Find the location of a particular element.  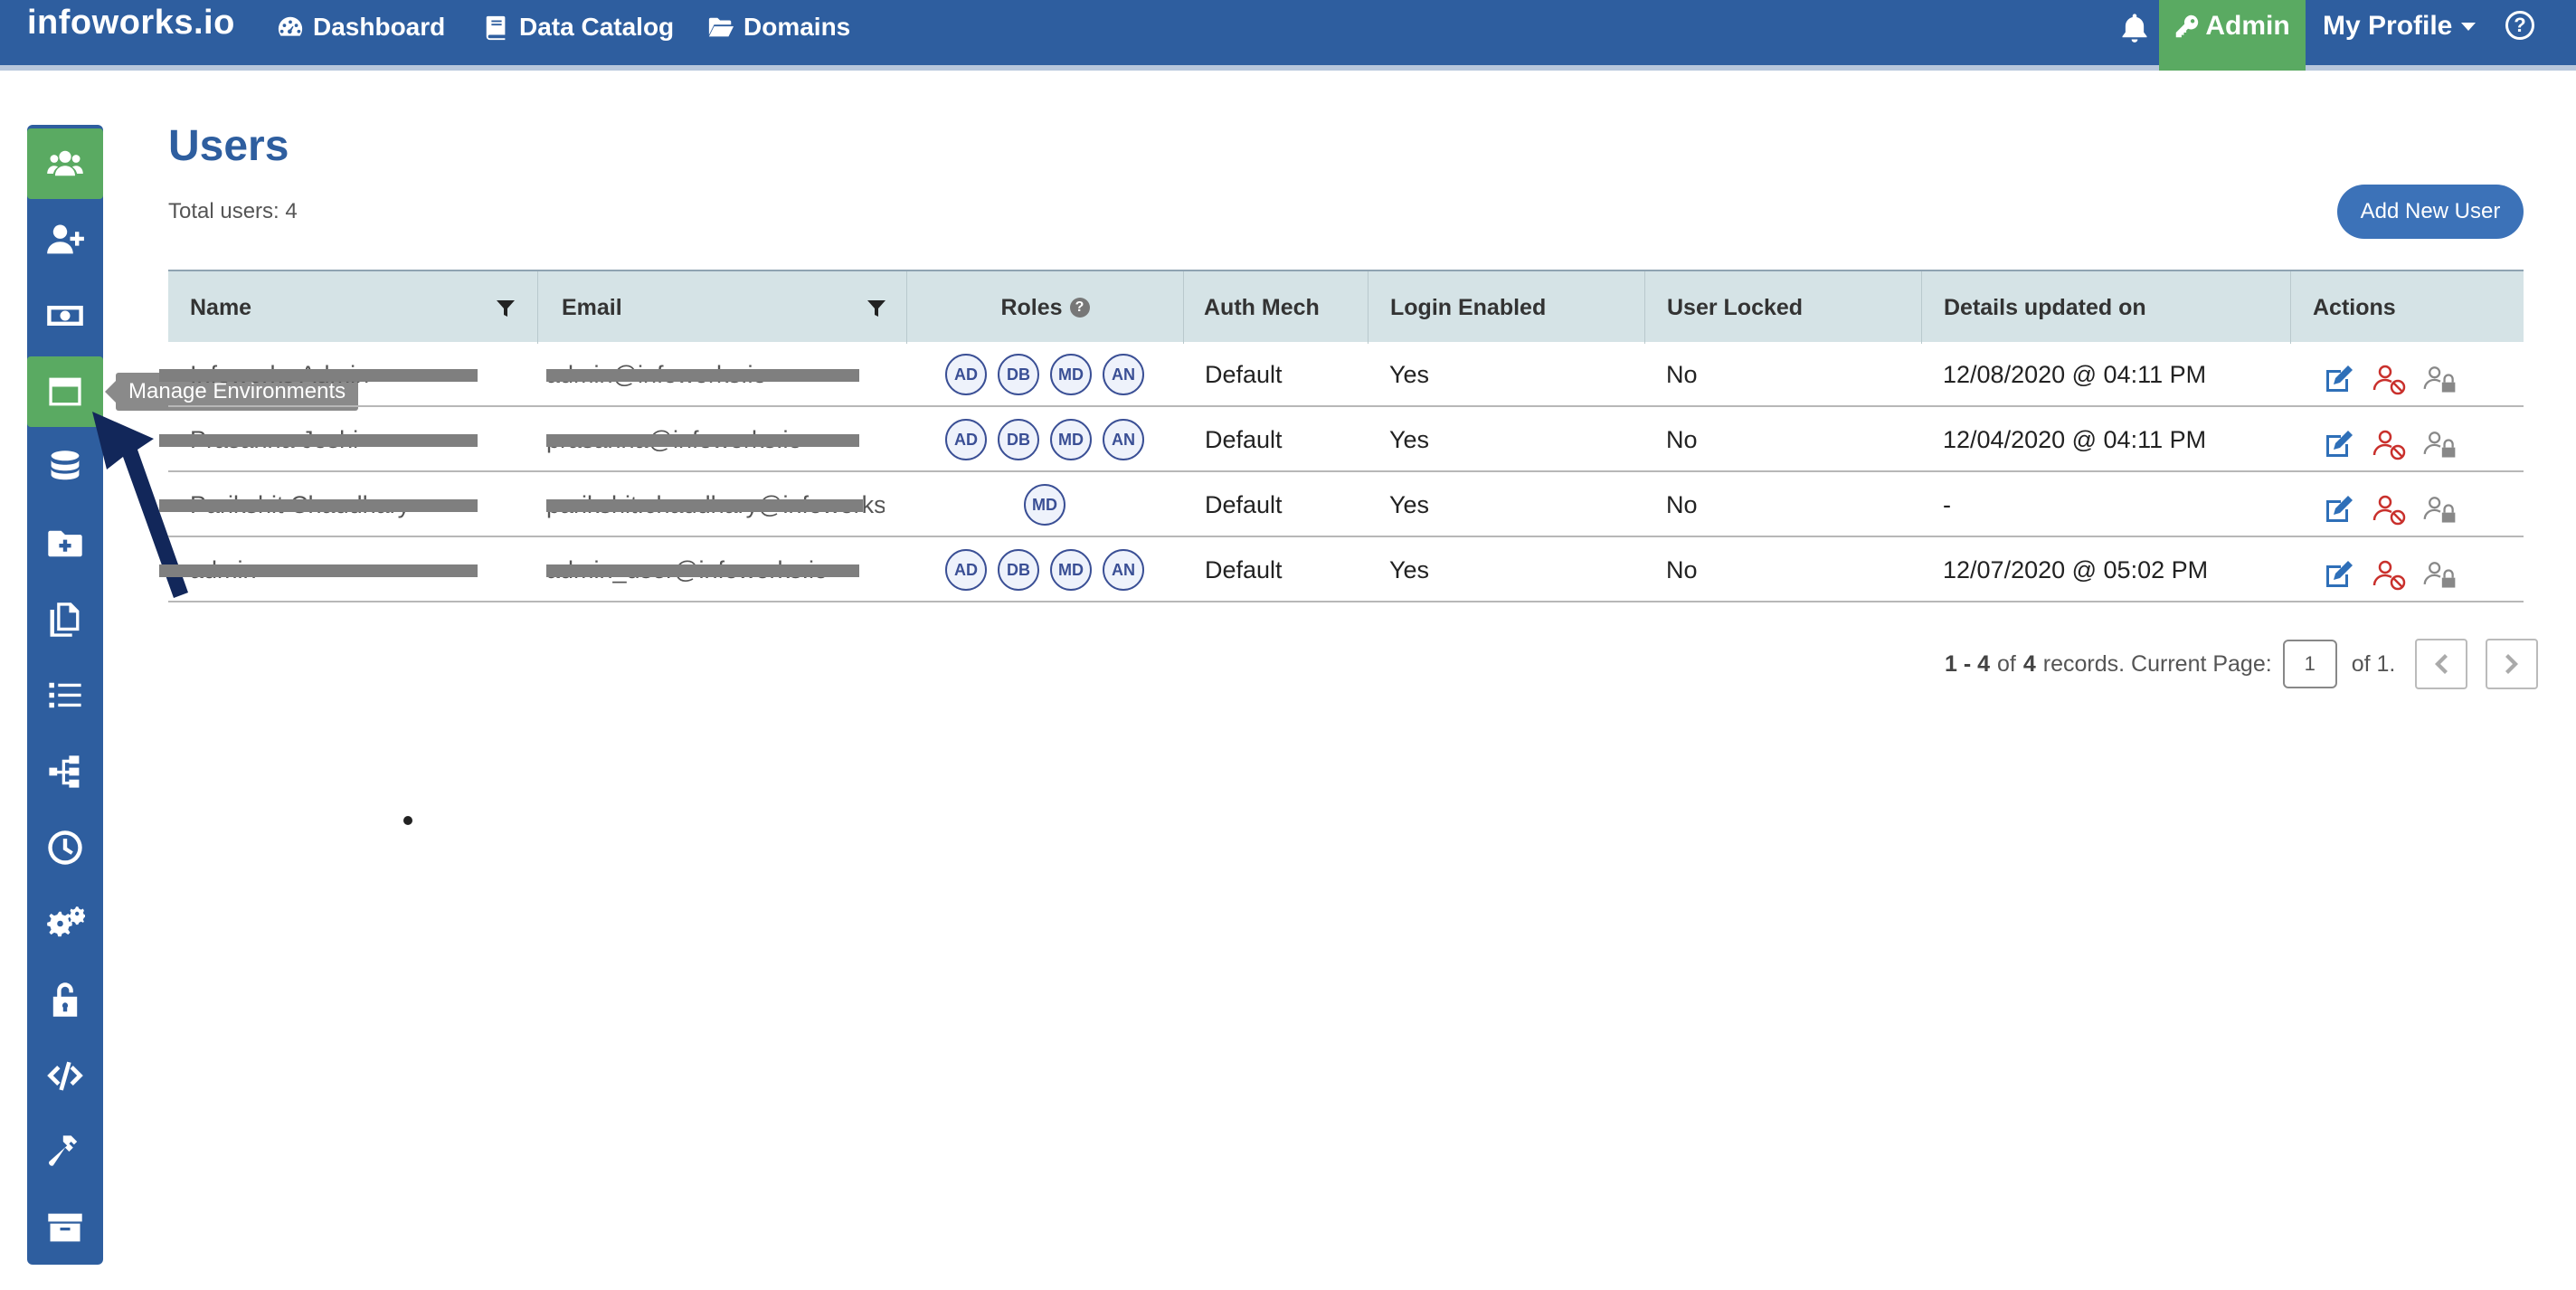

environment-window-icon is located at coordinates (65, 392).